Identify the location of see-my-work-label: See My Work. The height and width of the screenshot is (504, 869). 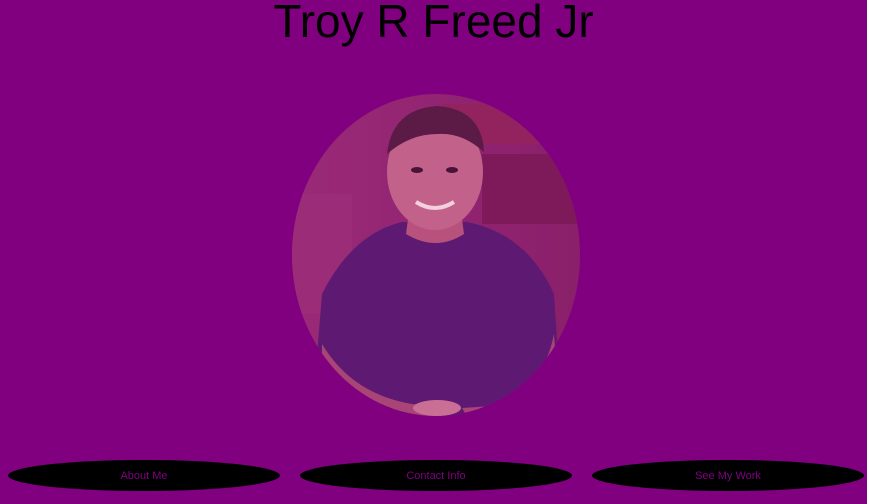
(728, 475).